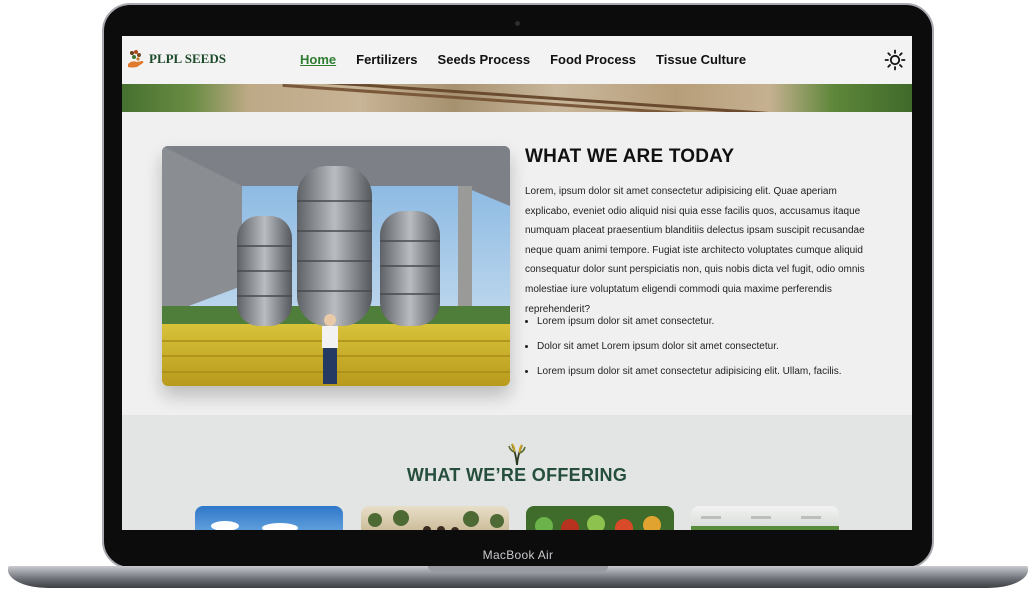 Image resolution: width=1036 pixels, height=599 pixels. Describe the element at coordinates (518, 569) in the screenshot. I see `laptop-hinge-notch` at that location.